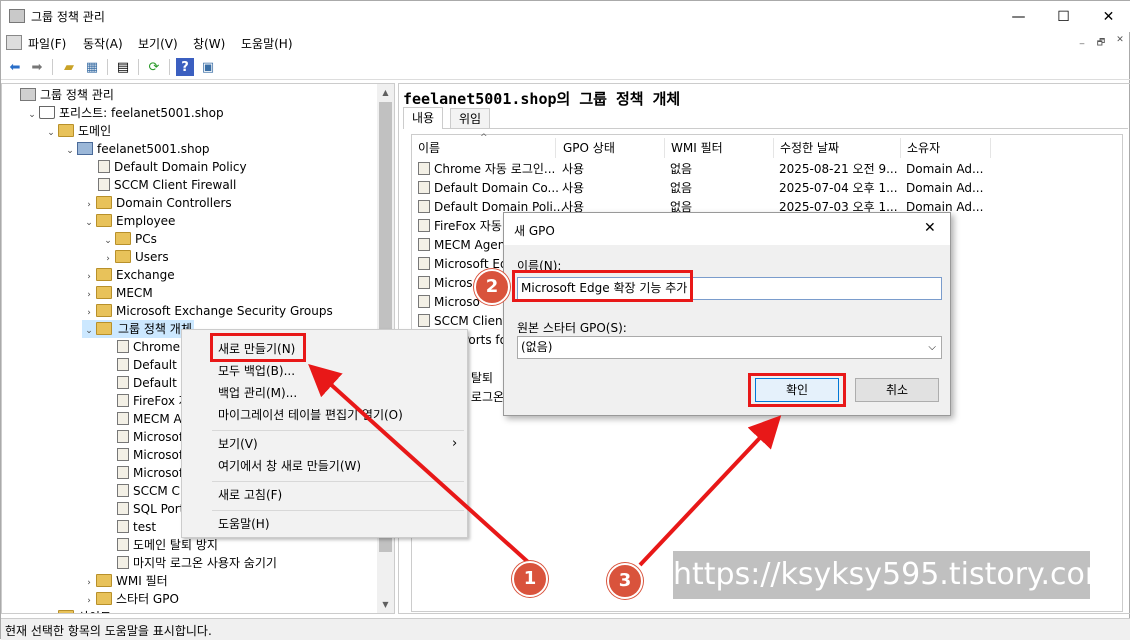  I want to click on tree-node: › 사이트, so click(77, 610).